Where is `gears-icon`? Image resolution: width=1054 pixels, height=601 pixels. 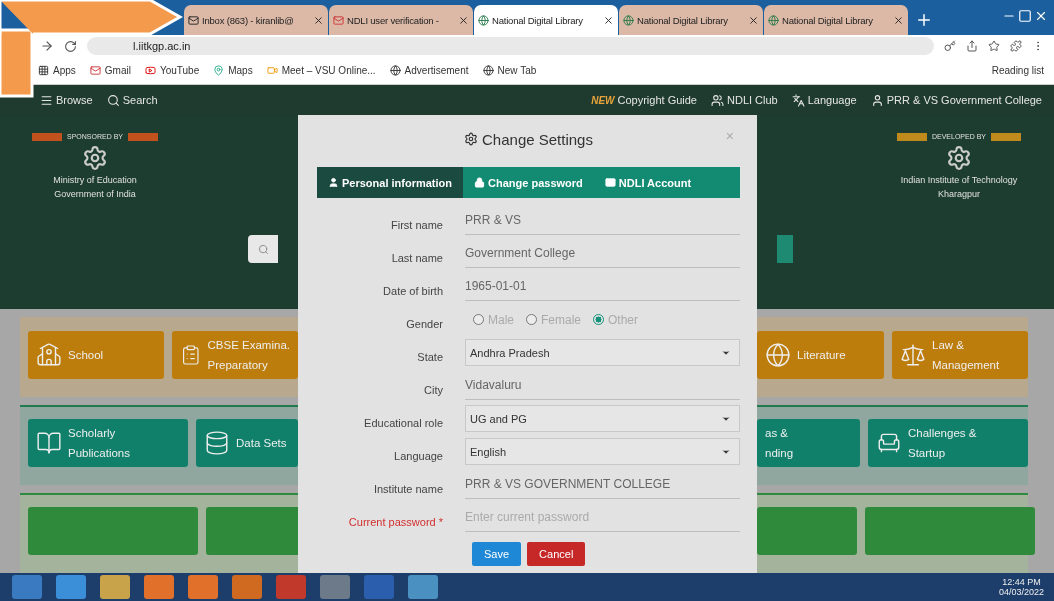 gears-icon is located at coordinates (471, 139).